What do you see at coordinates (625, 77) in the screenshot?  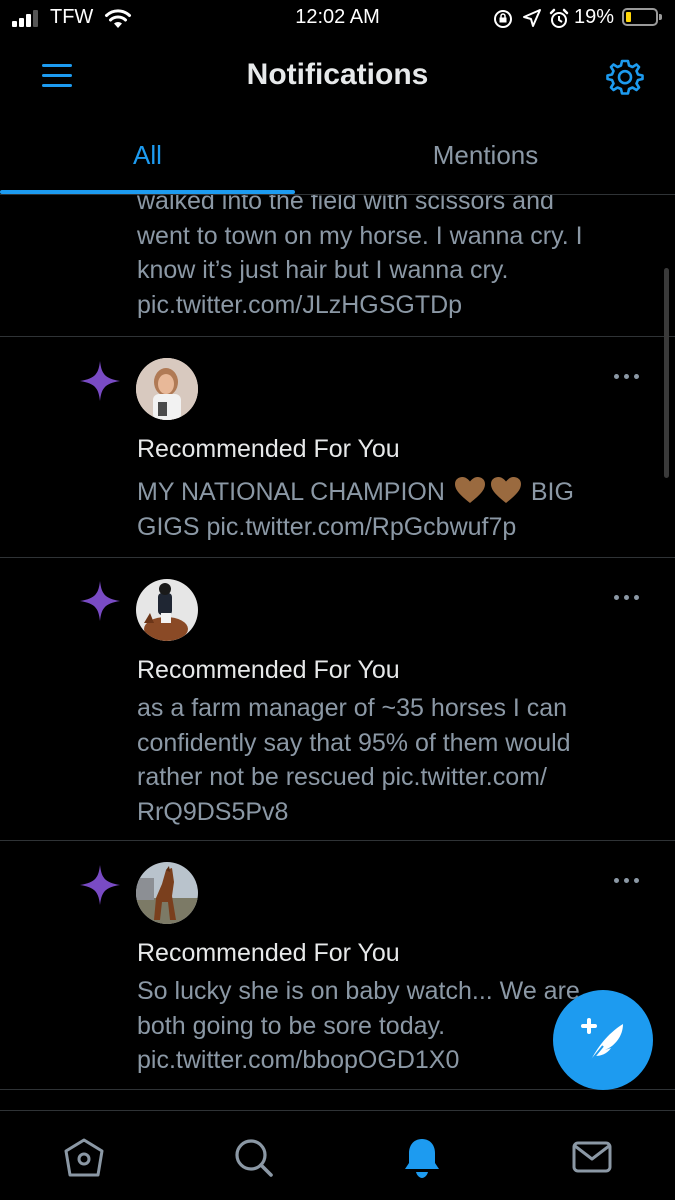 I see `gear-icon` at bounding box center [625, 77].